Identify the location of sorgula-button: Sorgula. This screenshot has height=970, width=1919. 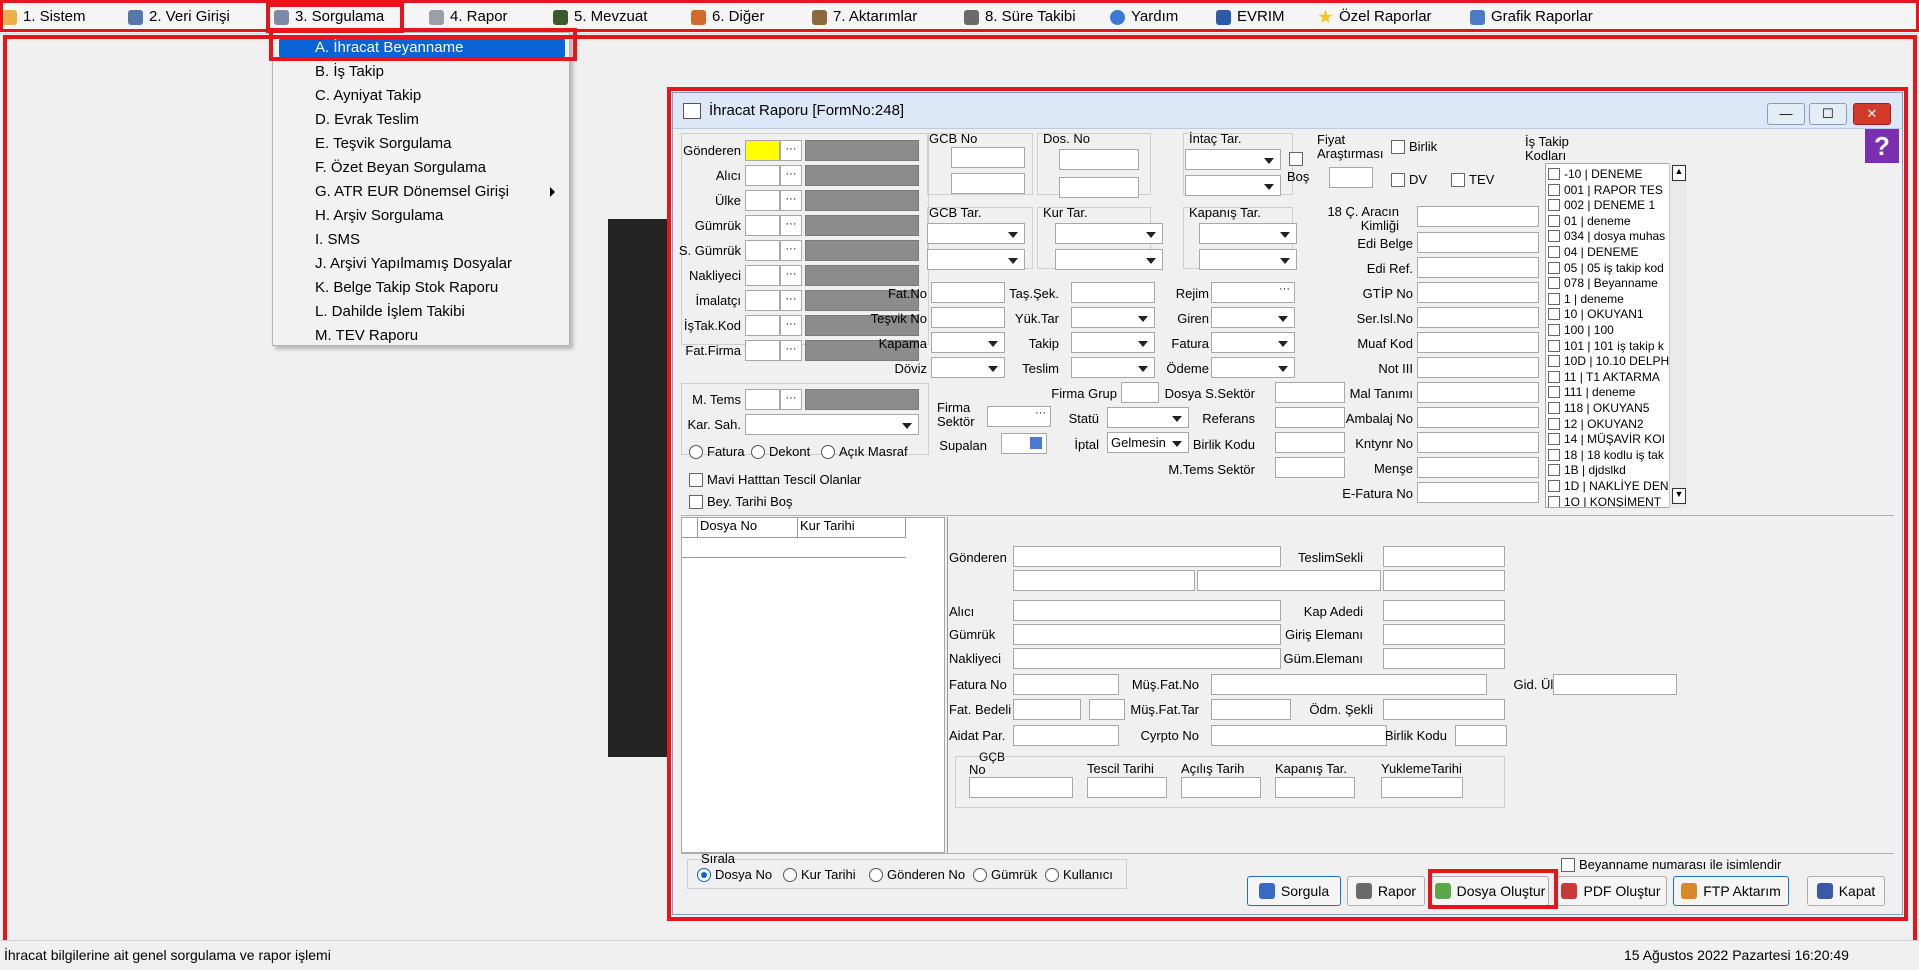
(1294, 891).